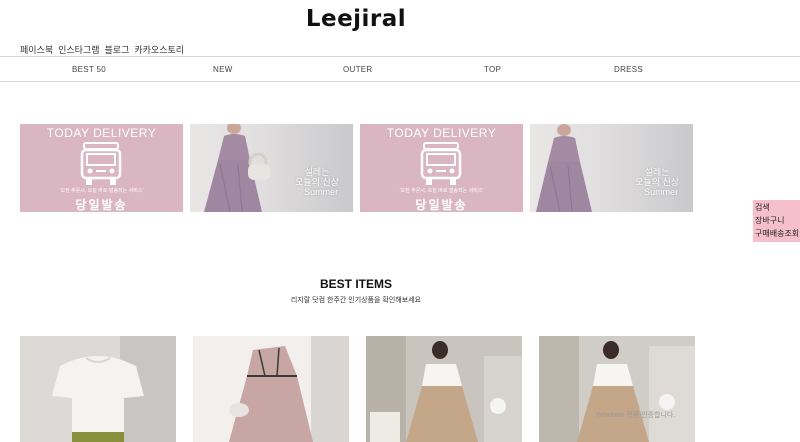  What do you see at coordinates (400, 69) in the screenshot?
I see `category-nav: BEST 50 NEW OUTER TOP DRESS` at bounding box center [400, 69].